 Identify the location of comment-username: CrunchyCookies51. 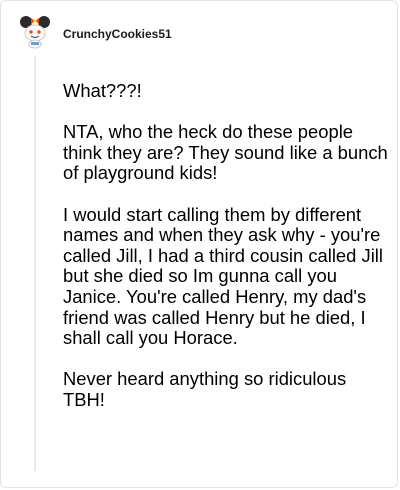
(117, 34).